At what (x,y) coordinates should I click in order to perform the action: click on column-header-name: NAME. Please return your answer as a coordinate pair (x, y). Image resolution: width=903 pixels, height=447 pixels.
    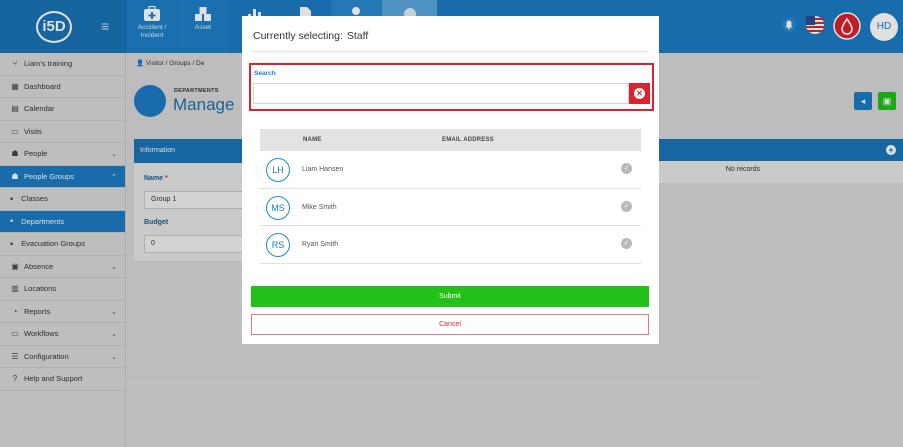
    Looking at the image, I should click on (312, 140).